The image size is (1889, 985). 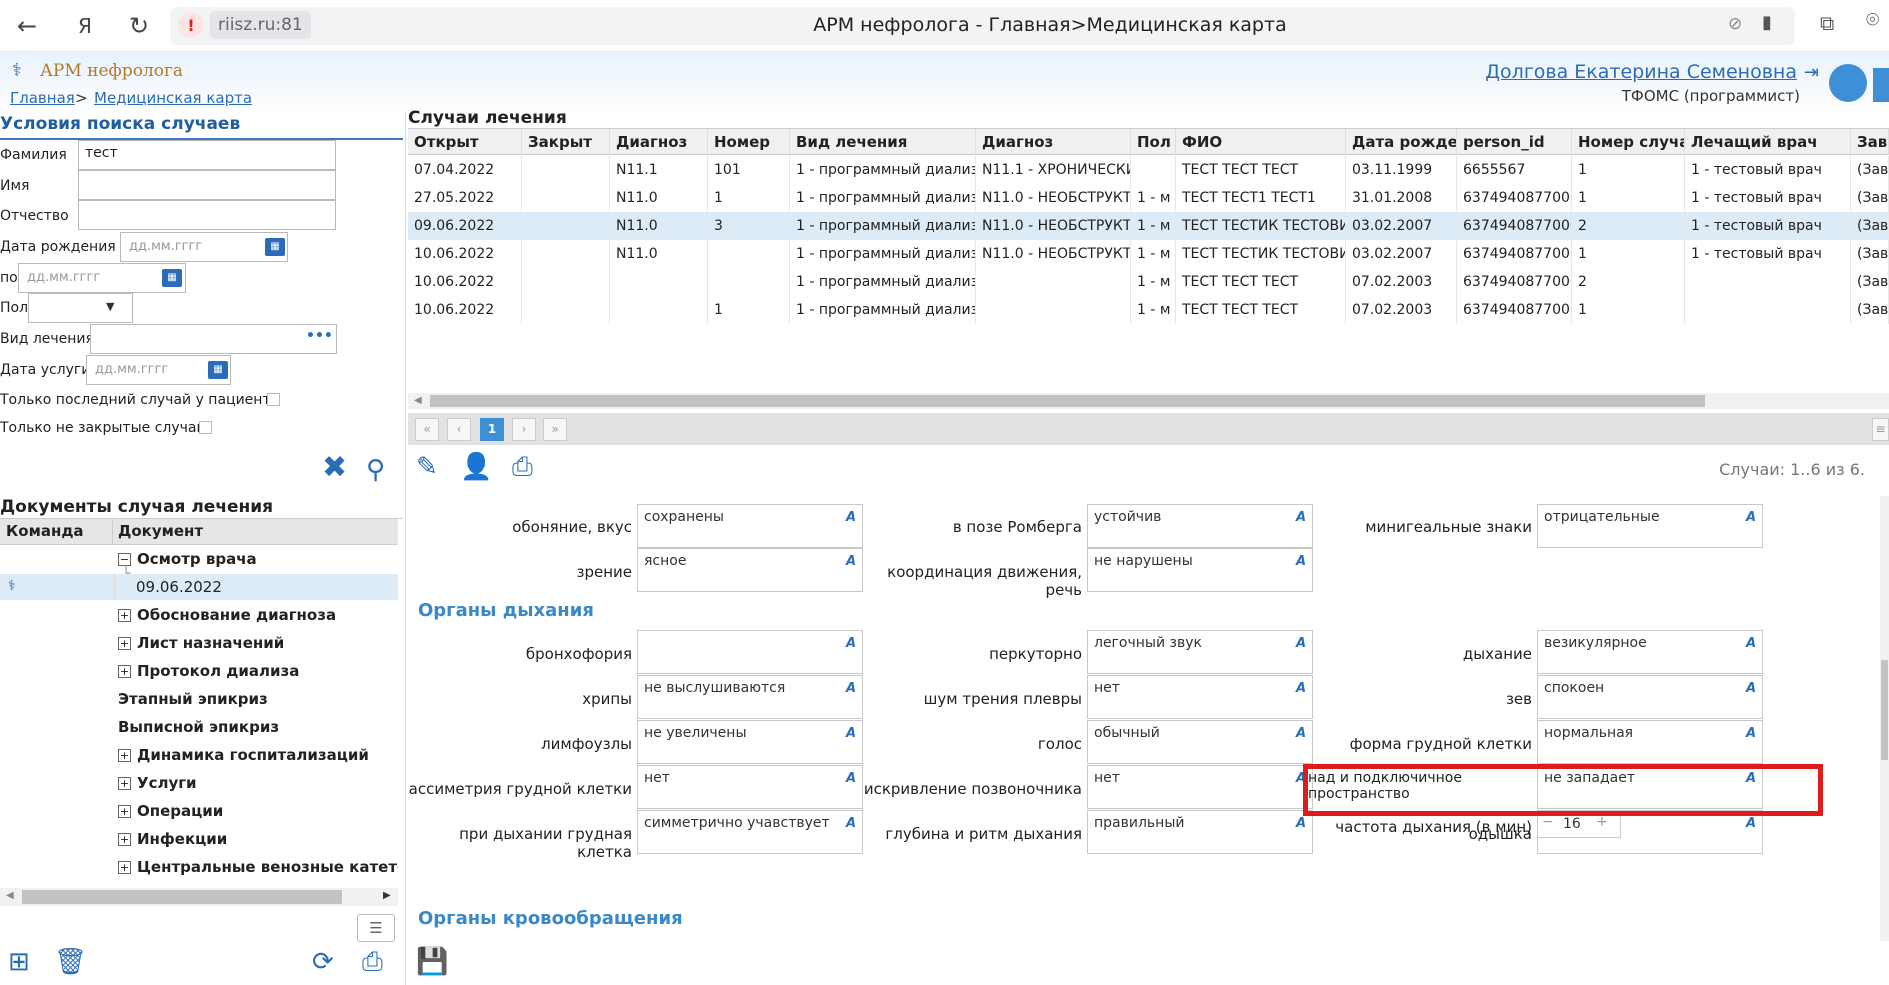 What do you see at coordinates (1053, 142) in the screenshot?
I see `col-header: Диагноз` at bounding box center [1053, 142].